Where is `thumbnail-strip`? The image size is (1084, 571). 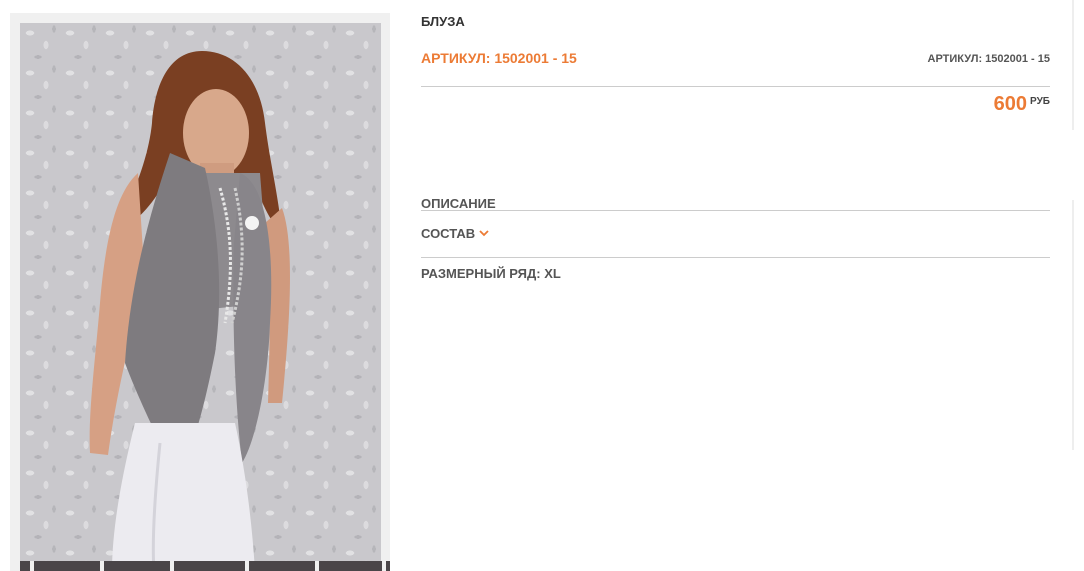
thumbnail-strip is located at coordinates (205, 566).